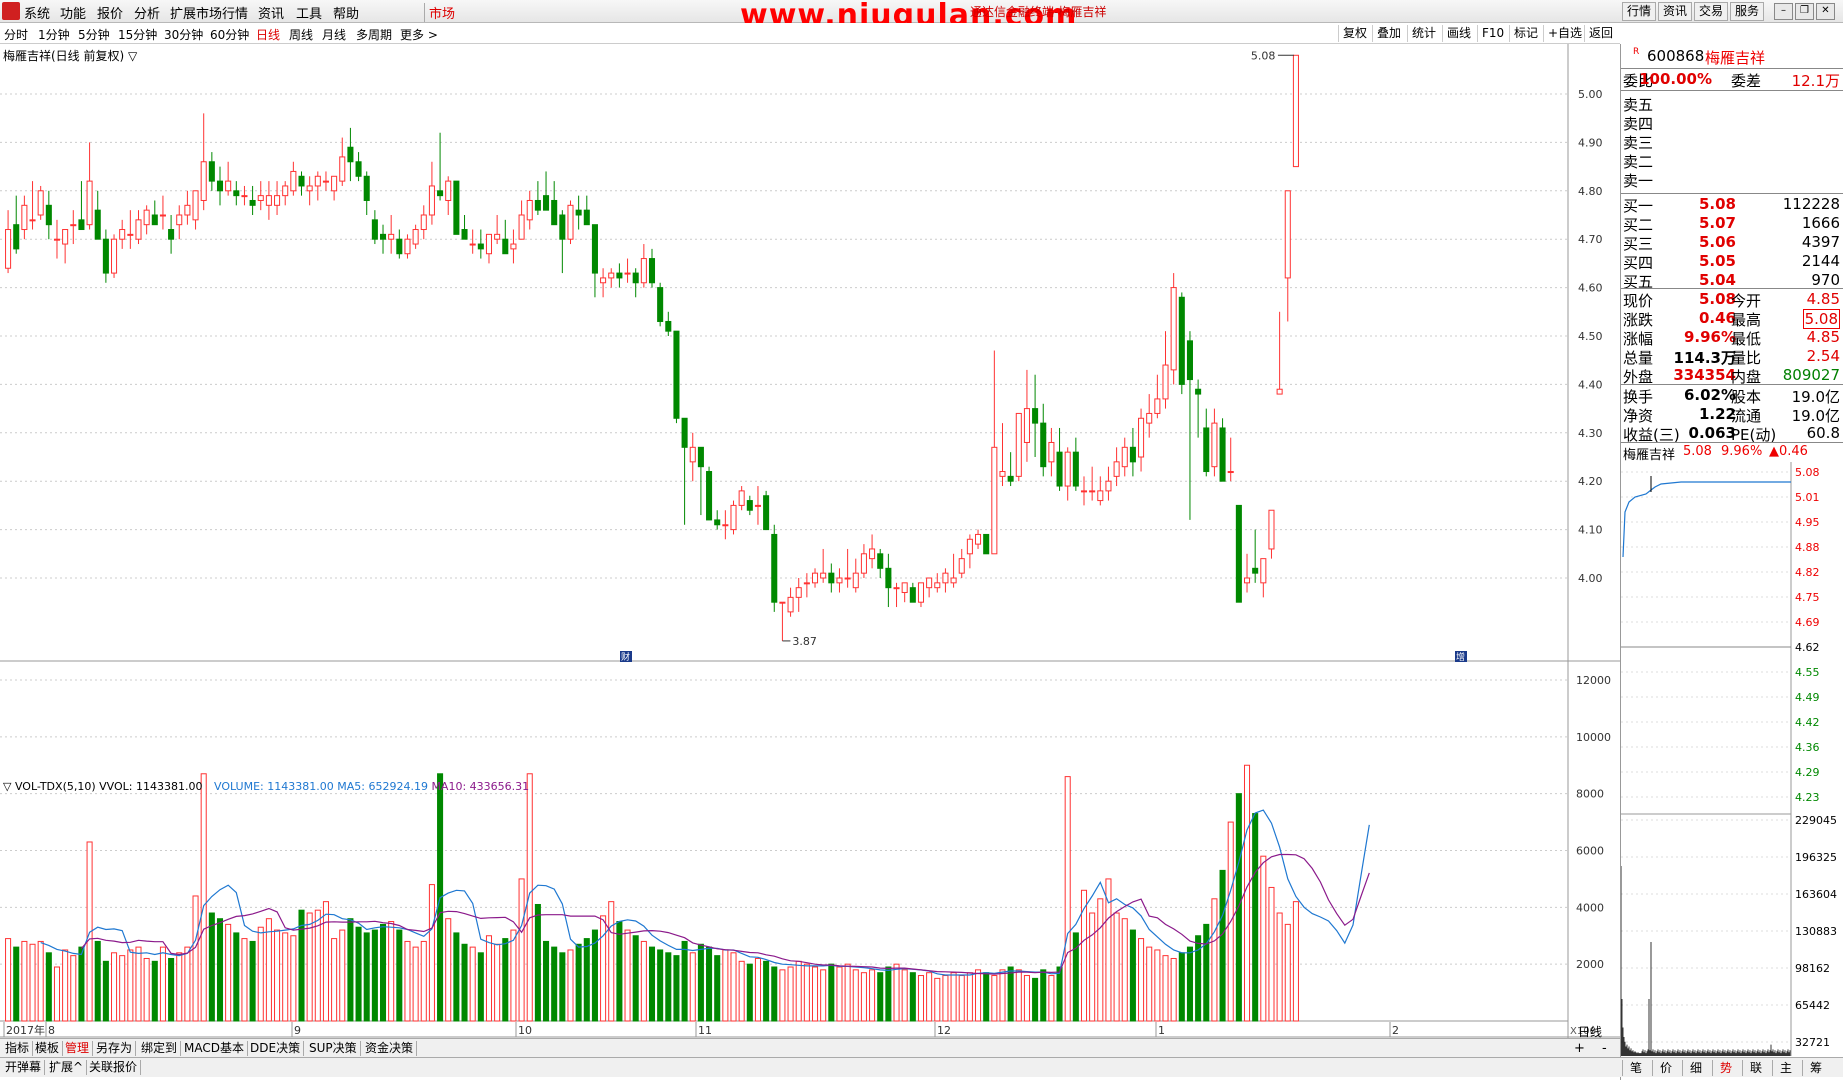  What do you see at coordinates (1590, 578) in the screenshot?
I see `price-axis-label: 4.00` at bounding box center [1590, 578].